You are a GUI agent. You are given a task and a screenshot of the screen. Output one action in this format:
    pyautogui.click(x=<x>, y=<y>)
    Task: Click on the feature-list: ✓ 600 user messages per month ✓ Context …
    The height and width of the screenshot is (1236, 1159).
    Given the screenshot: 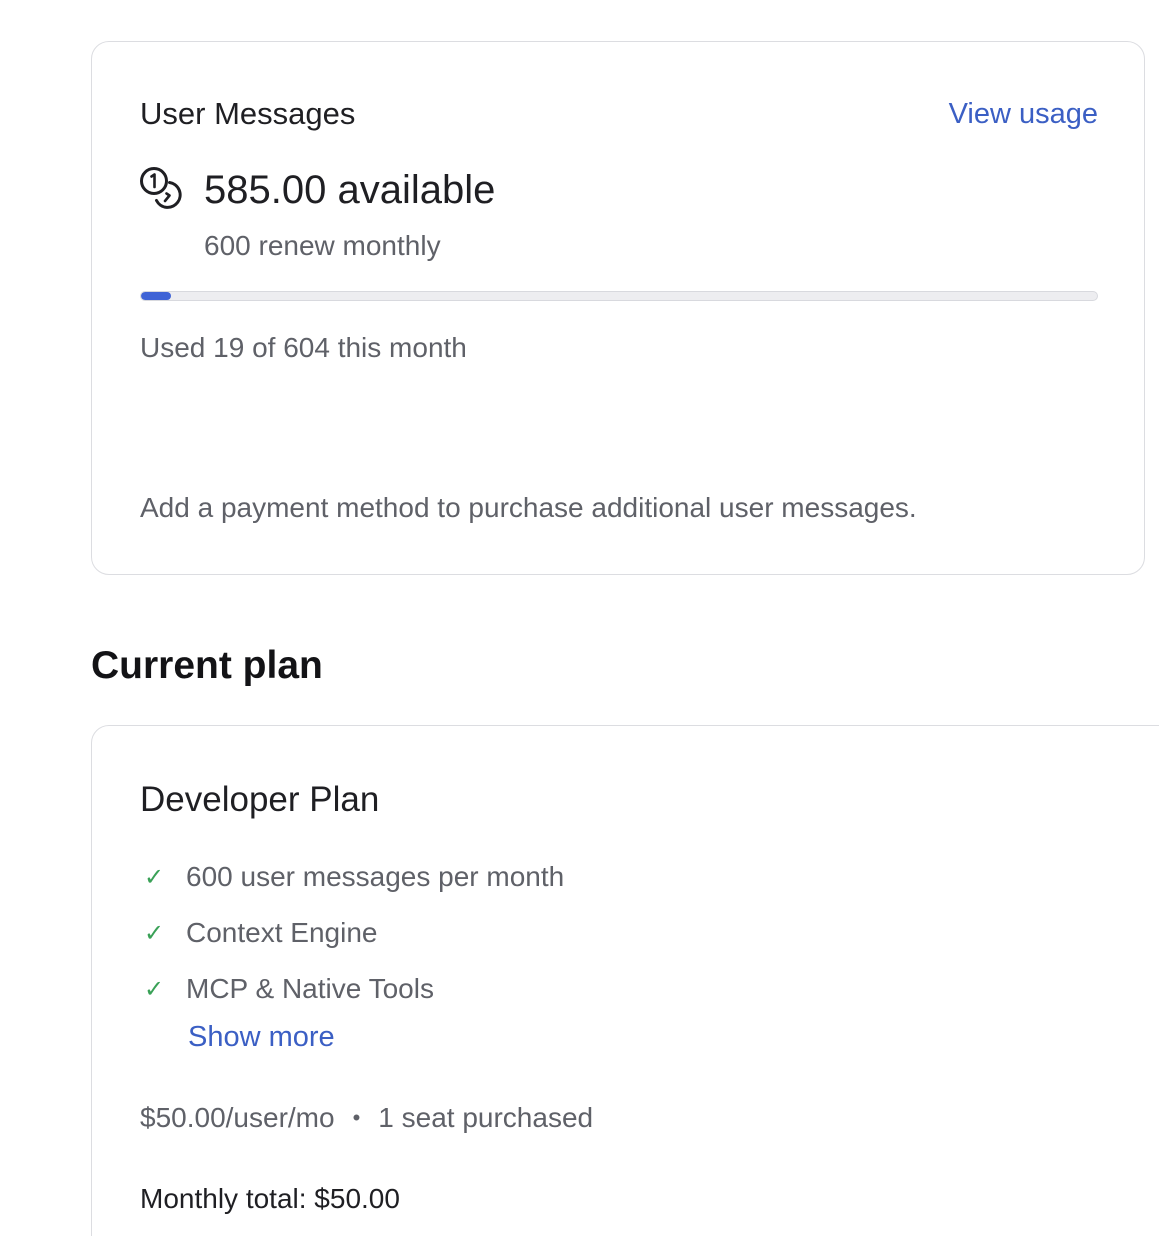 What is the action you would take?
    pyautogui.click(x=352, y=933)
    